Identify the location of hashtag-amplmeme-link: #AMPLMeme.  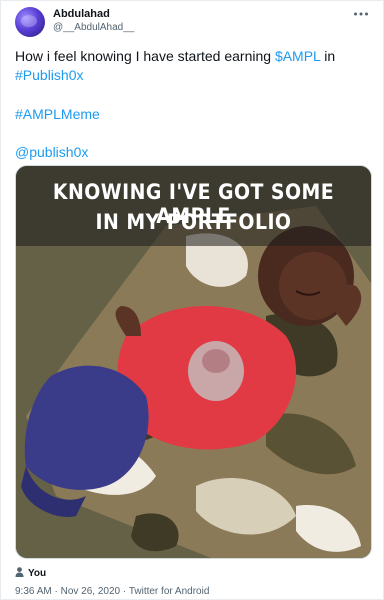
(57, 114).